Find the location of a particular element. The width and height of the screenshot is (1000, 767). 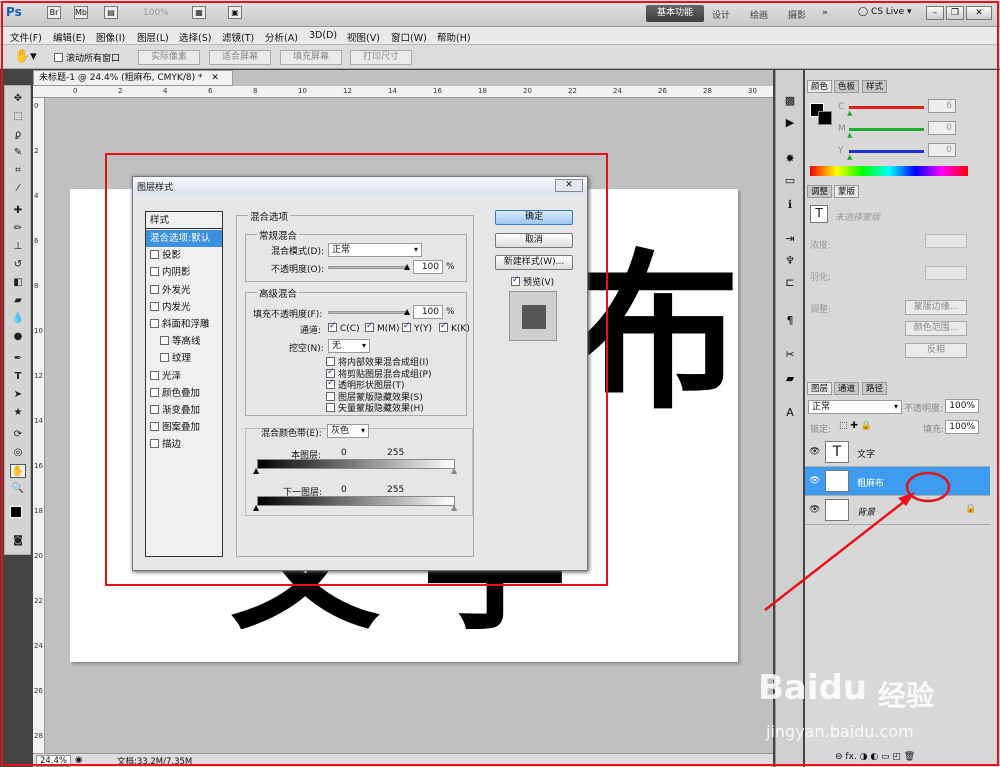

watermark-cn: 经验 is located at coordinates (906, 695).